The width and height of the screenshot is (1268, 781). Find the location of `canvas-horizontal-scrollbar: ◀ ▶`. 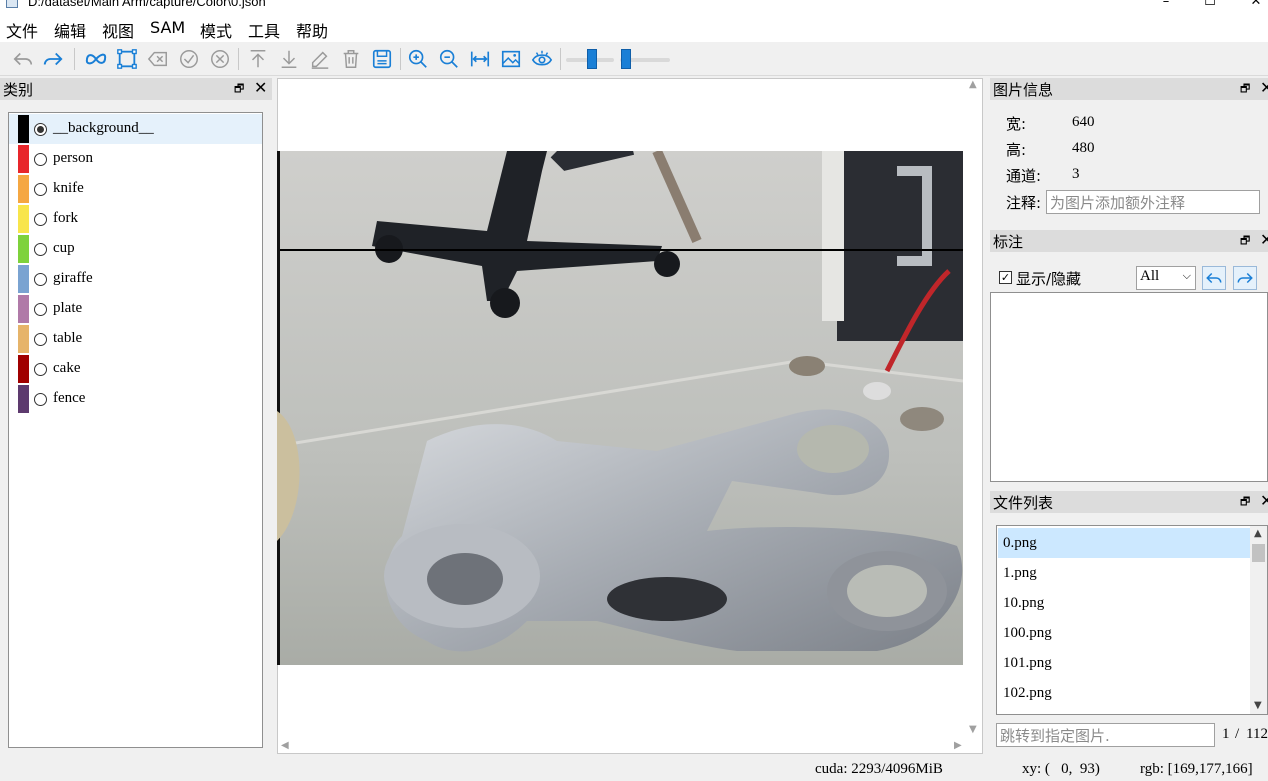

canvas-horizontal-scrollbar: ◀ ▶ is located at coordinates (621, 747).